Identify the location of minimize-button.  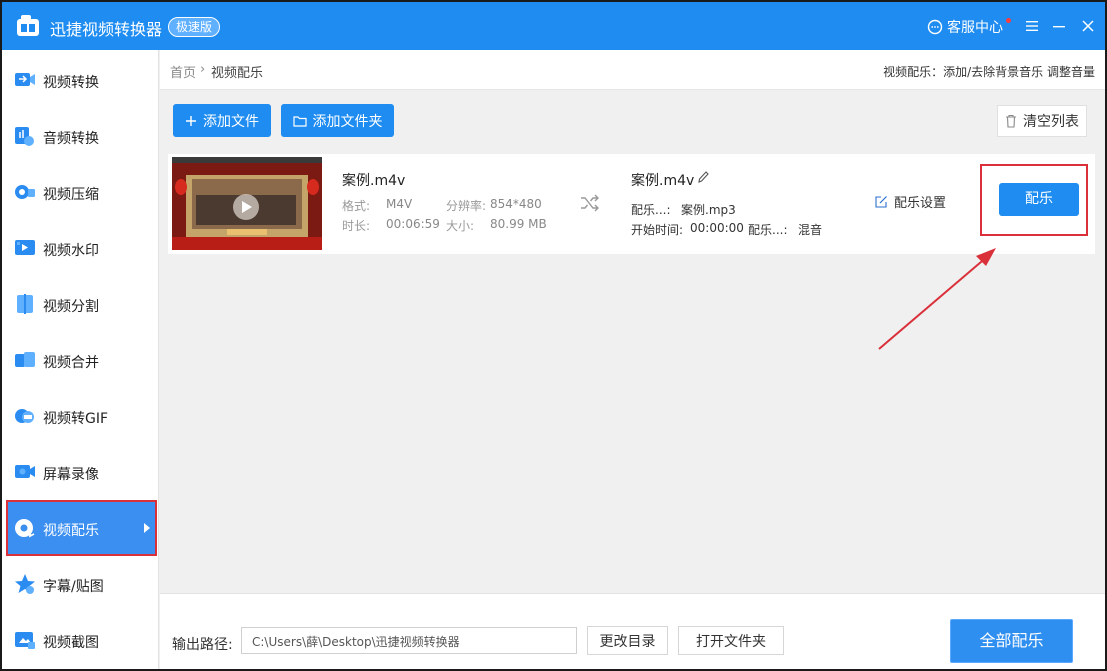
(1059, 26).